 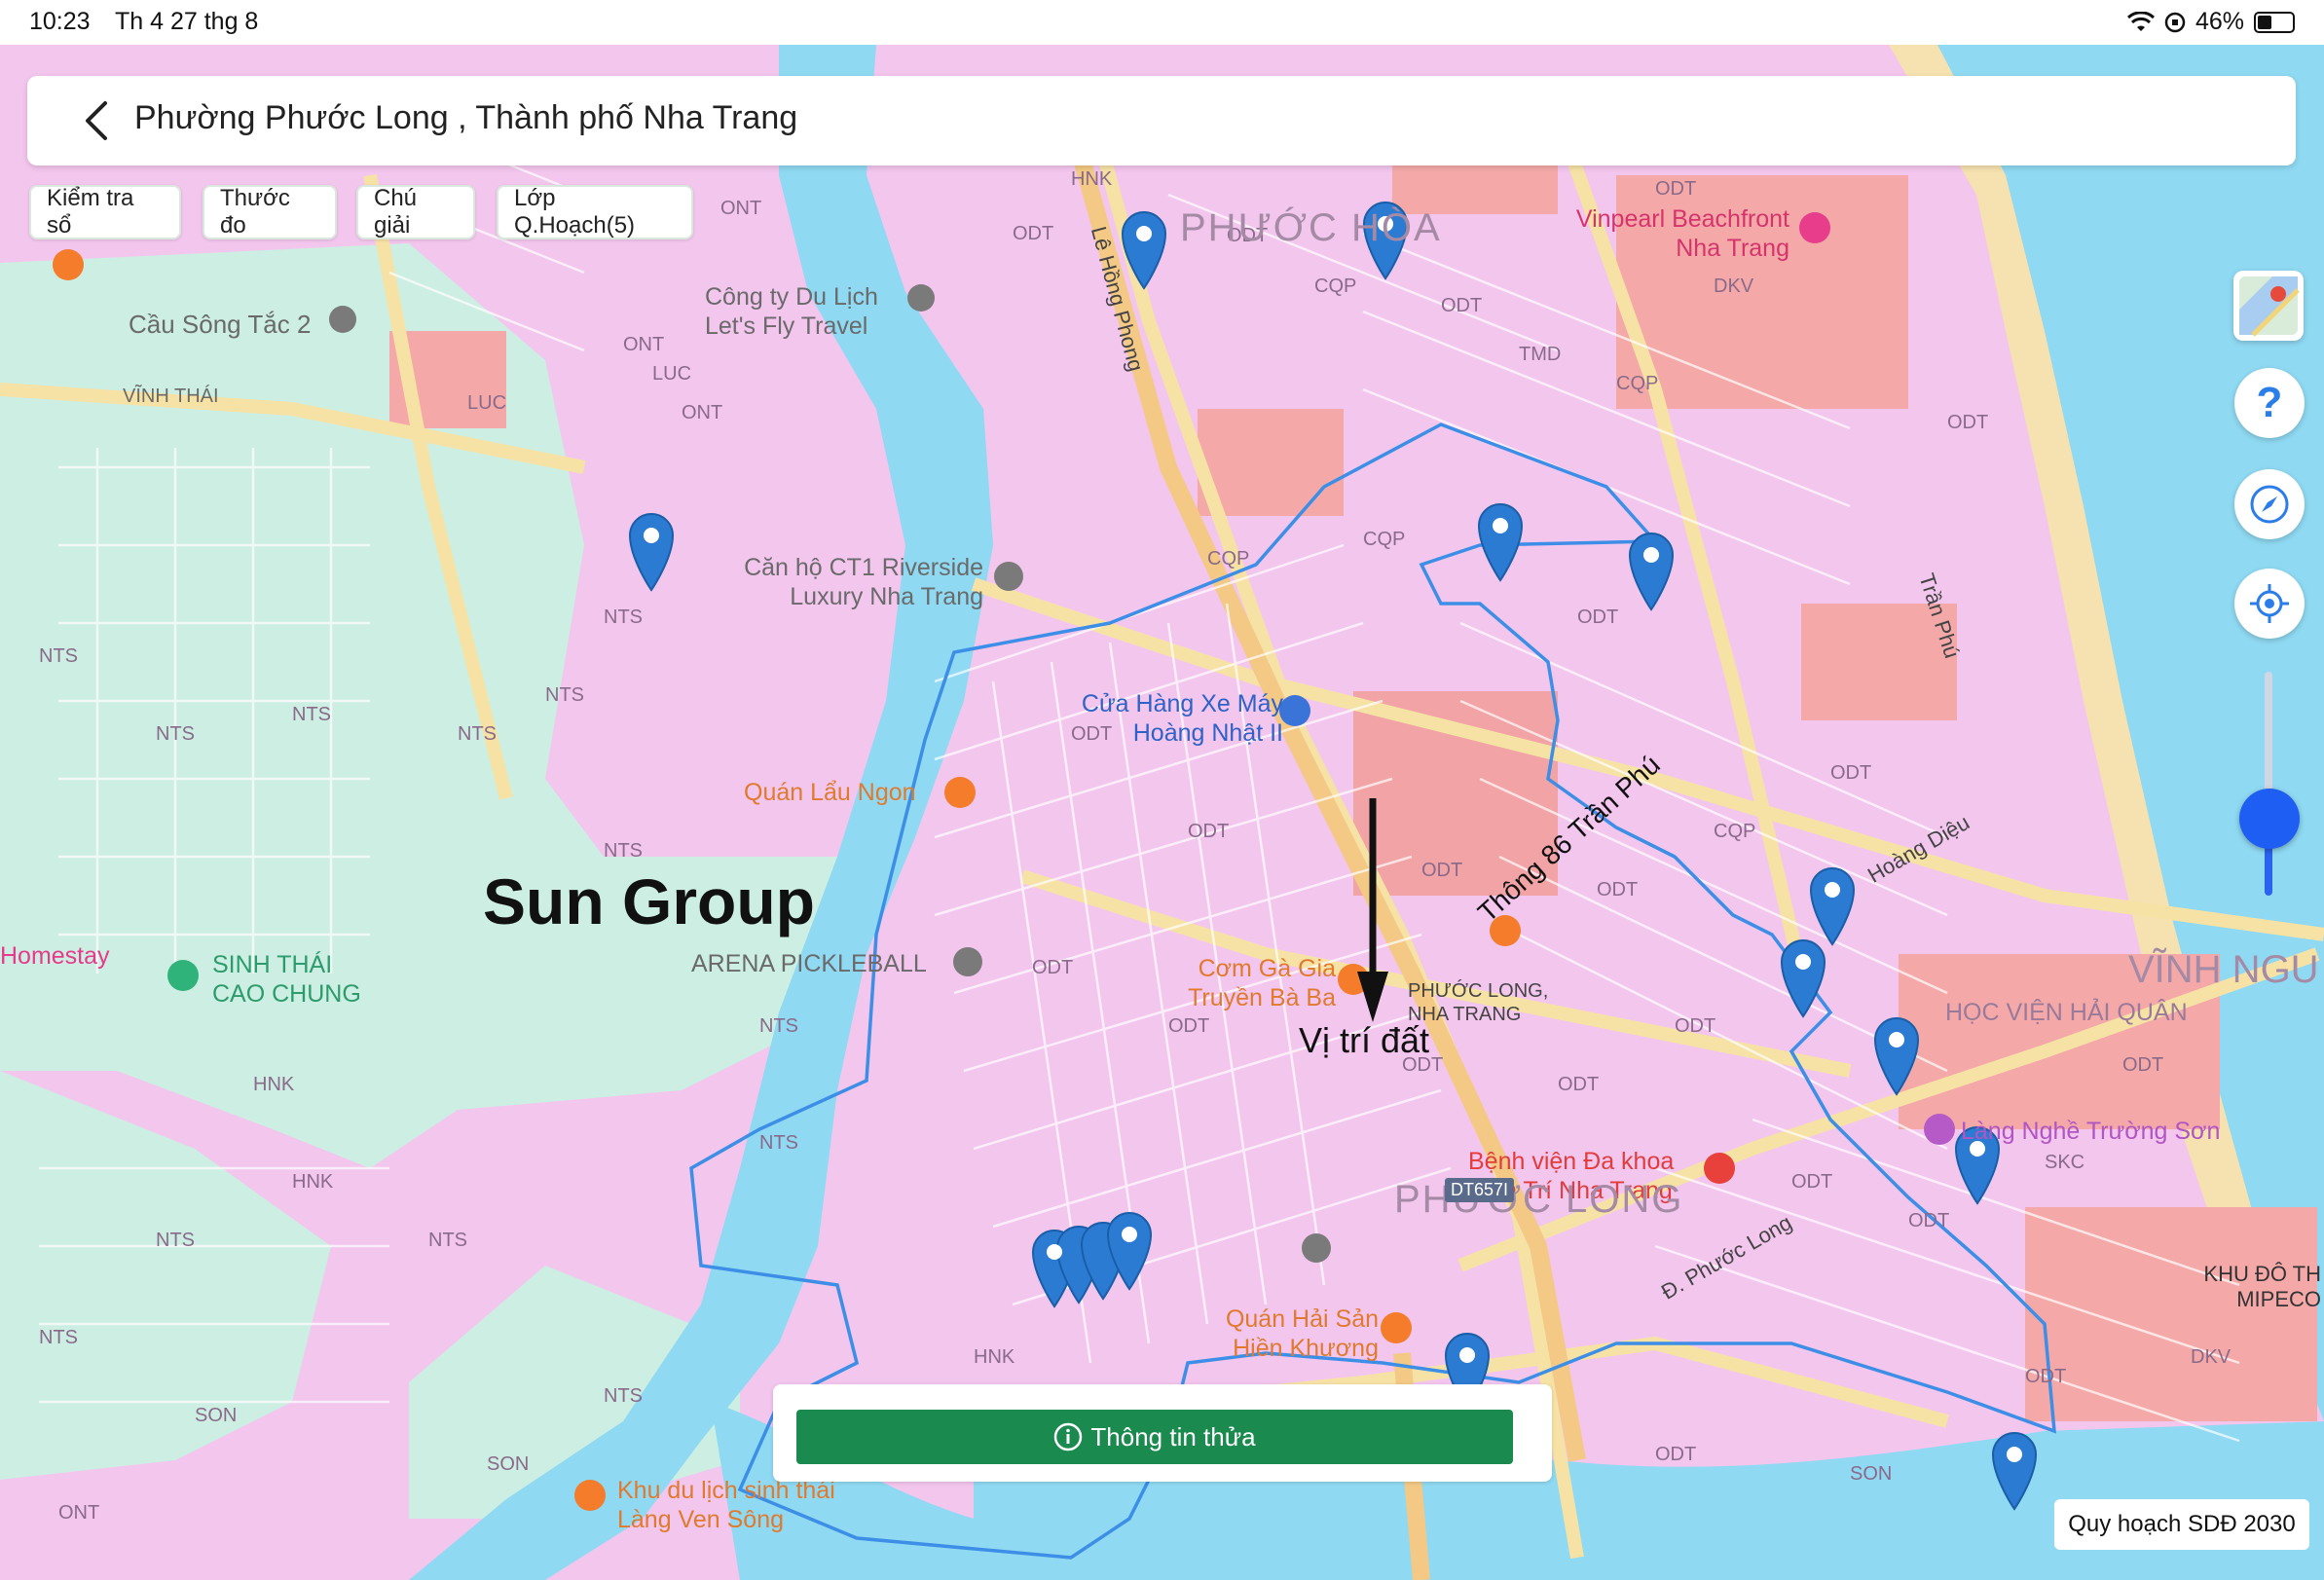 What do you see at coordinates (55, 956) in the screenshot?
I see `label-homestay: Homestay` at bounding box center [55, 956].